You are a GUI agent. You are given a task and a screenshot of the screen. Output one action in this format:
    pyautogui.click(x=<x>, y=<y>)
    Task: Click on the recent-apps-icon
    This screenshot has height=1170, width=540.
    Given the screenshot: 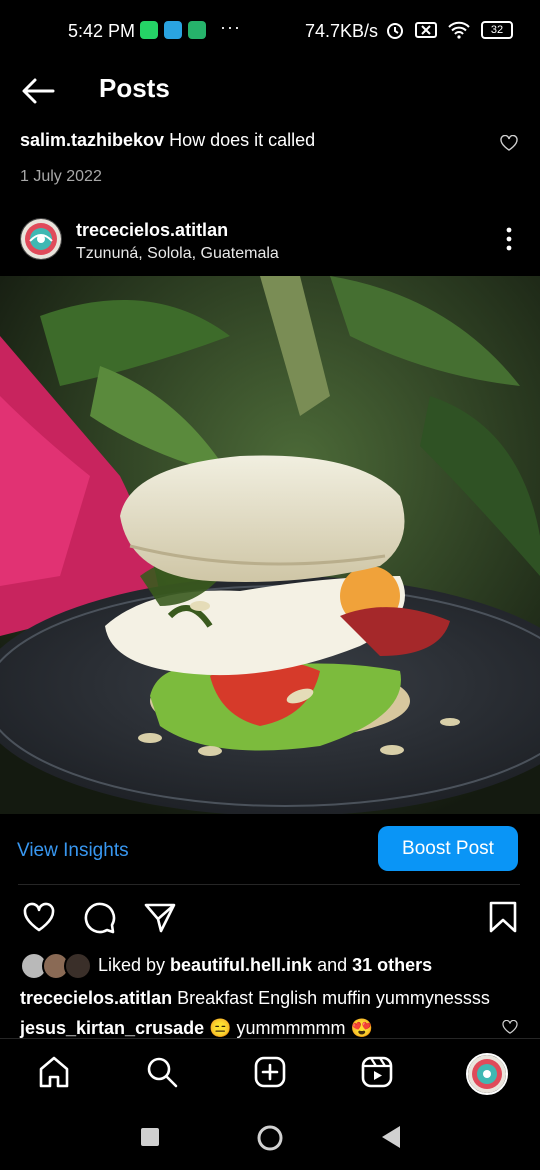 What is the action you would take?
    pyautogui.click(x=150, y=1137)
    